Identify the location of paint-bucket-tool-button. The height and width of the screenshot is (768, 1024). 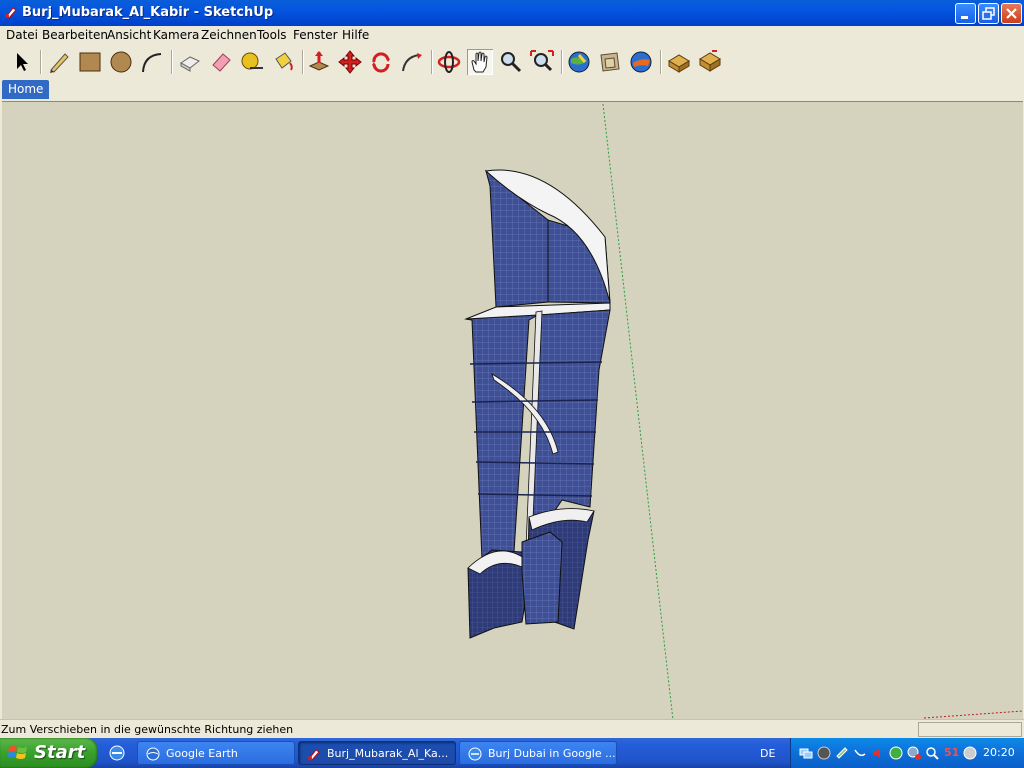
(283, 62).